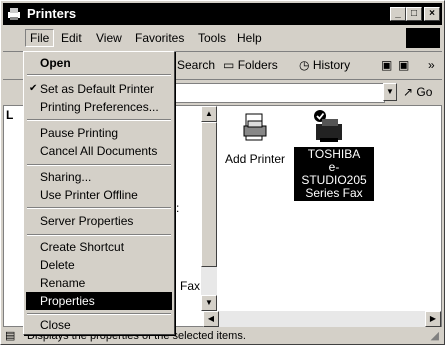  What do you see at coordinates (433, 319) in the screenshot?
I see `scroll-right-button: ▶` at bounding box center [433, 319].